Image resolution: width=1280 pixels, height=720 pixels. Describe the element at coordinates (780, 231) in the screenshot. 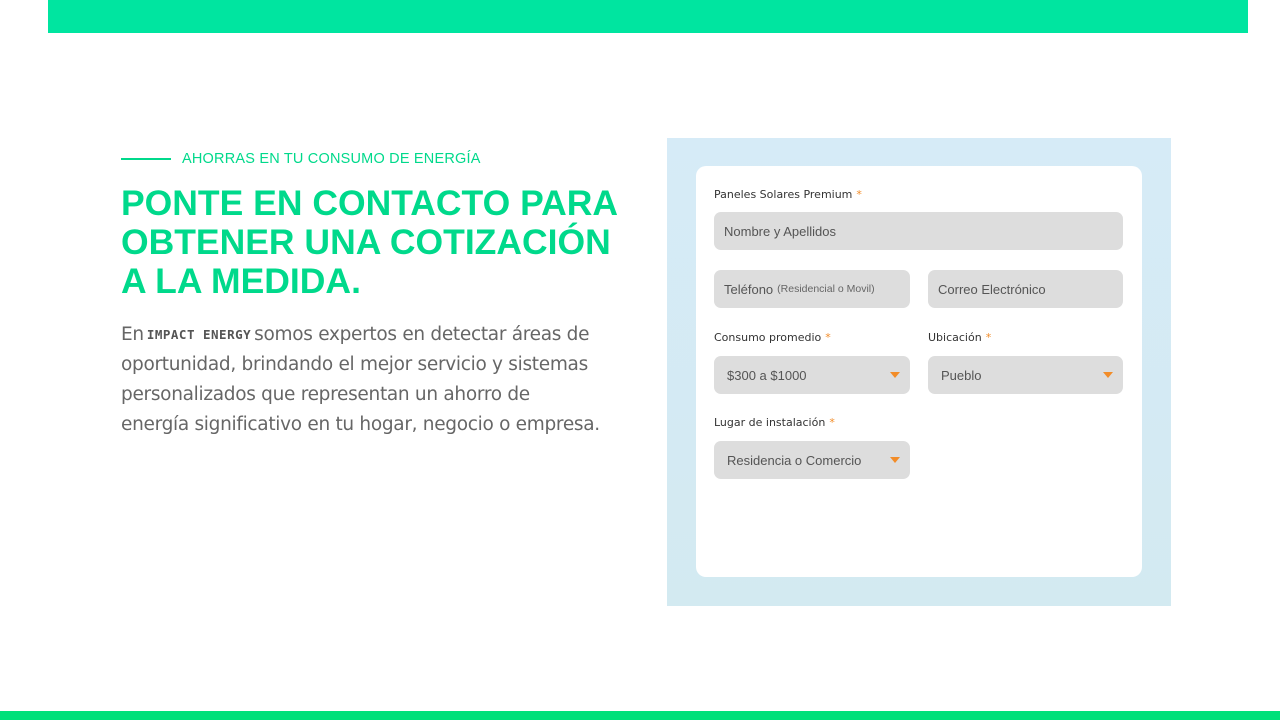

I see `name-field-placeholder: Nombre y Apellidos` at that location.